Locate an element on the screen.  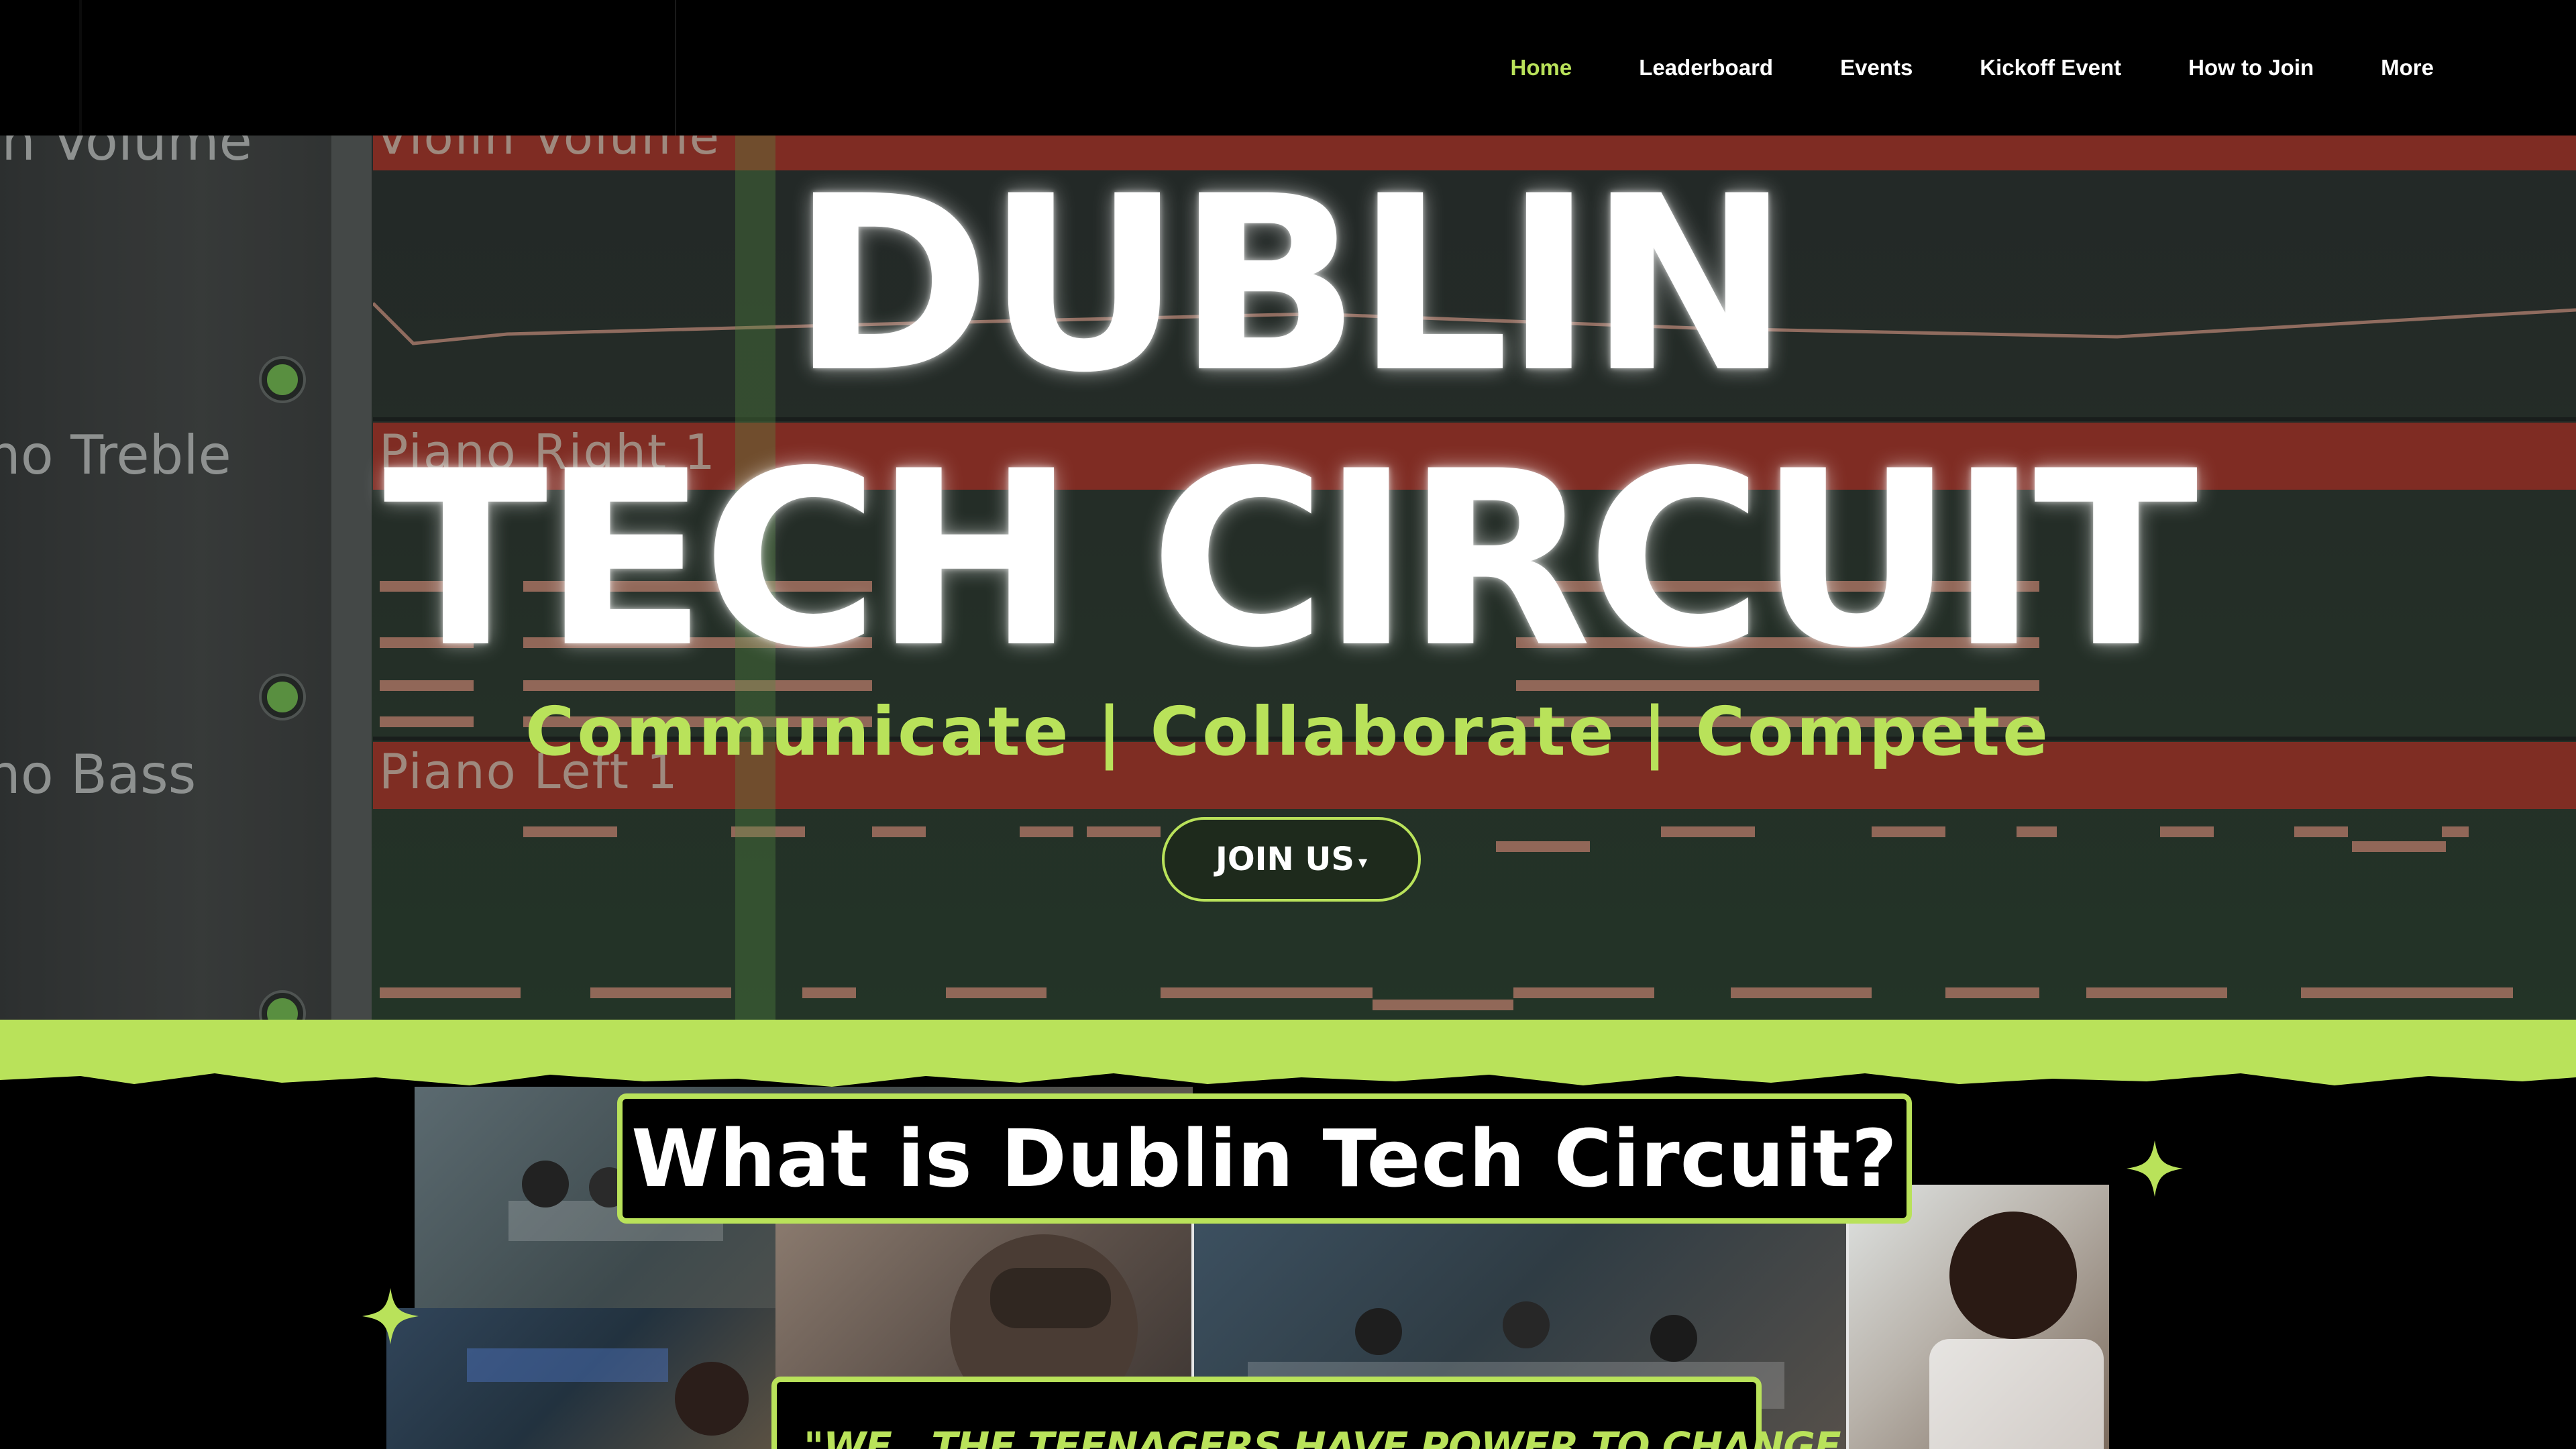
hero-title-line-2: TECH CIRCUIT is located at coordinates (1290, 559).